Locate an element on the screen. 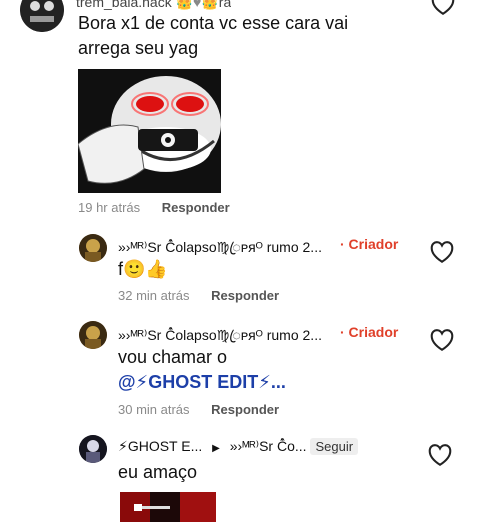  comment-username: ⚡GHOST E... ▶ »›ᴹᴿ⁾Sr Ĉ̊o... Seguir is located at coordinates (238, 446).